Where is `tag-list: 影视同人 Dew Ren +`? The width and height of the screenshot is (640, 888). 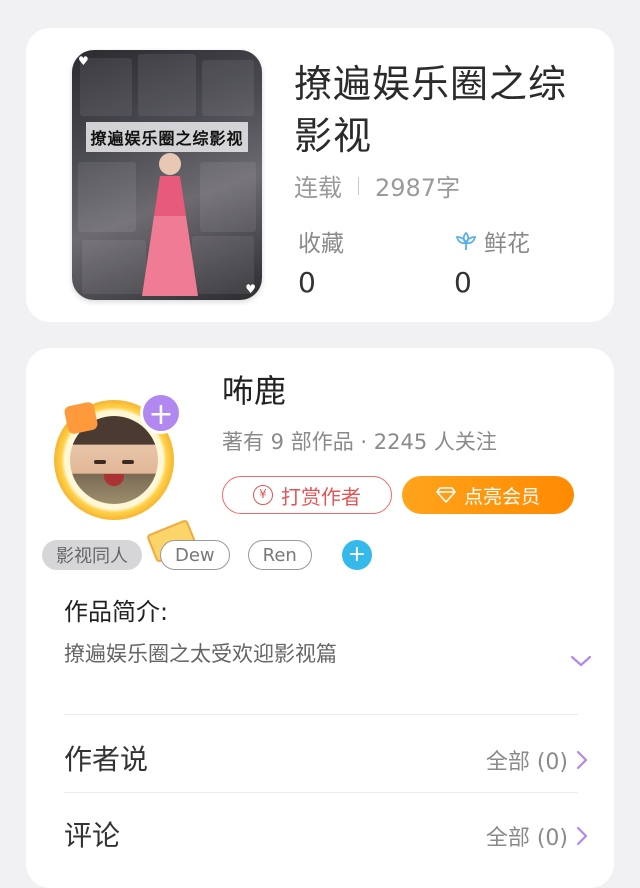
tag-list: 影视同人 Dew Ren + is located at coordinates (207, 555).